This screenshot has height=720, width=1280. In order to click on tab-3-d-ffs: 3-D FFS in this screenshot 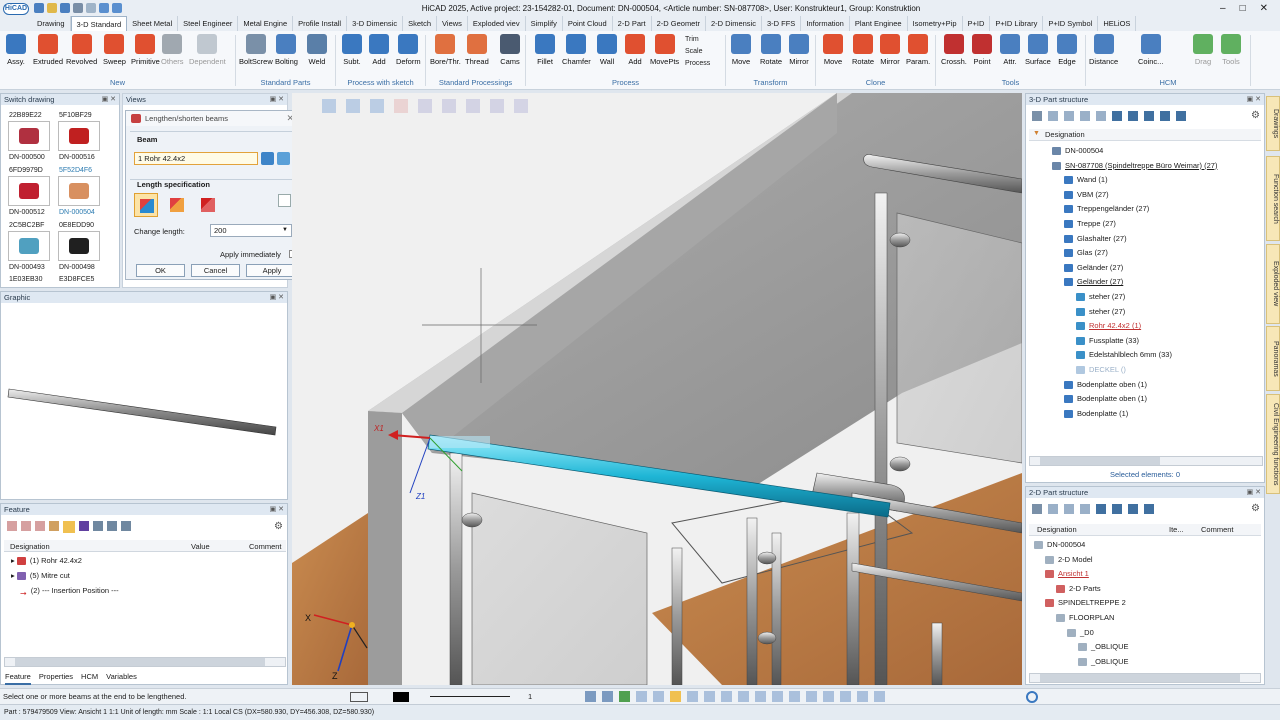, I will do `click(782, 23)`.